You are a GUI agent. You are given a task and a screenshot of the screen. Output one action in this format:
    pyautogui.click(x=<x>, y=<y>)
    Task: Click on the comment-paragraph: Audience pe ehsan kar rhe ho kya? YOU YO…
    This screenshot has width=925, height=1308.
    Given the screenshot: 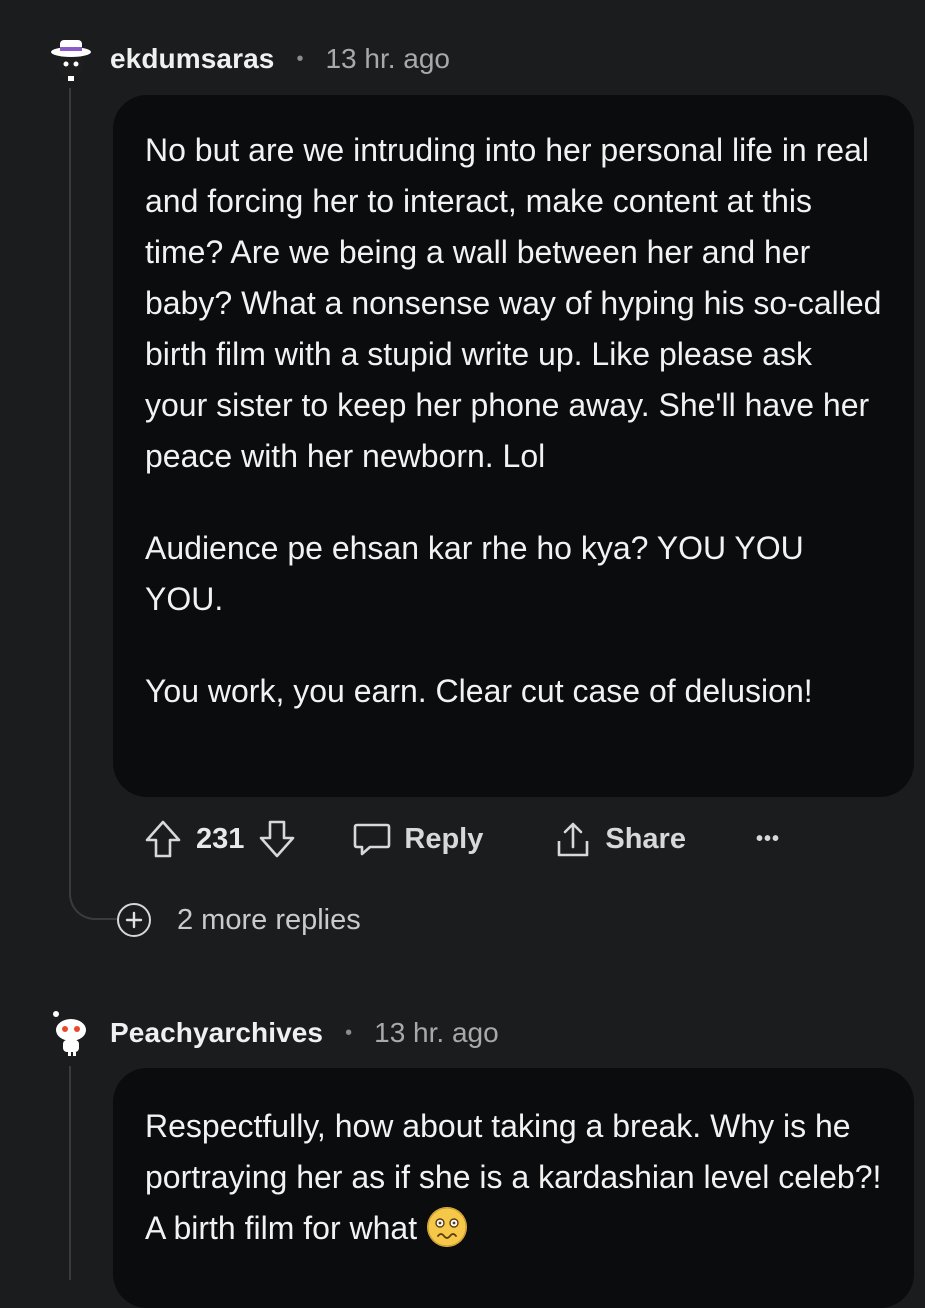 What is the action you would take?
    pyautogui.click(x=474, y=573)
    